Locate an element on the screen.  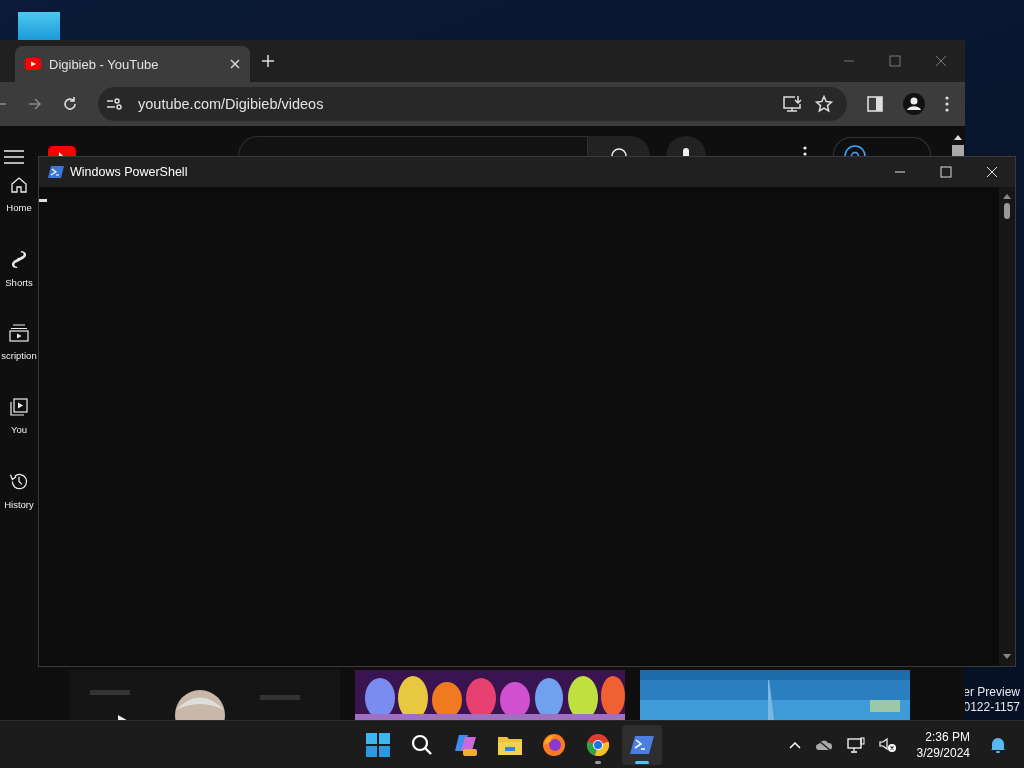
cloud-icon is located at coordinates (823, 744).